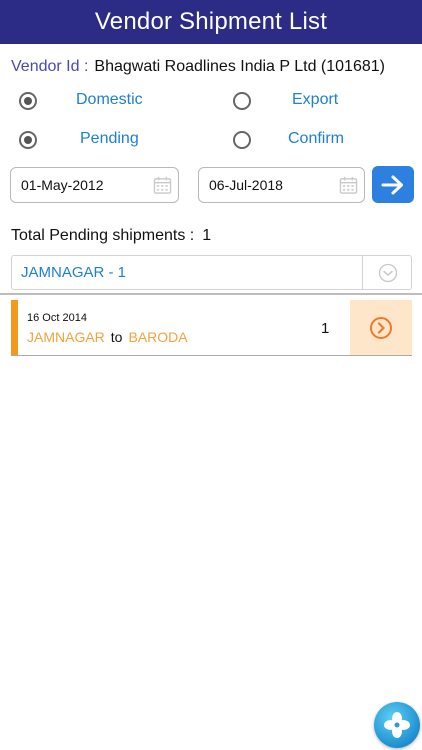 The height and width of the screenshot is (750, 422). Describe the element at coordinates (246, 185) in the screenshot. I see `to-date-value: 06-Jul-2018` at that location.